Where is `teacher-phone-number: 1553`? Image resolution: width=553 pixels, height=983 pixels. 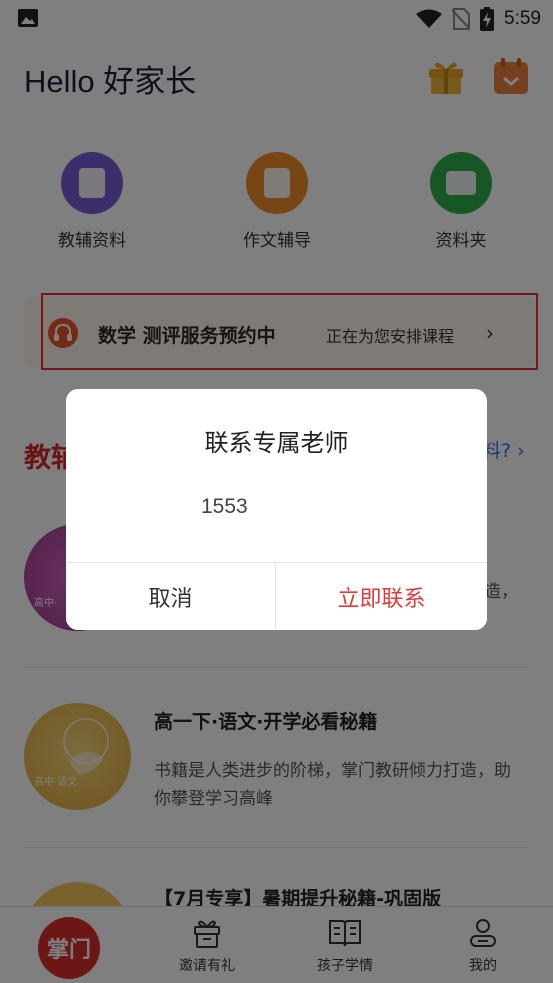
teacher-phone-number: 1553 is located at coordinates (224, 506).